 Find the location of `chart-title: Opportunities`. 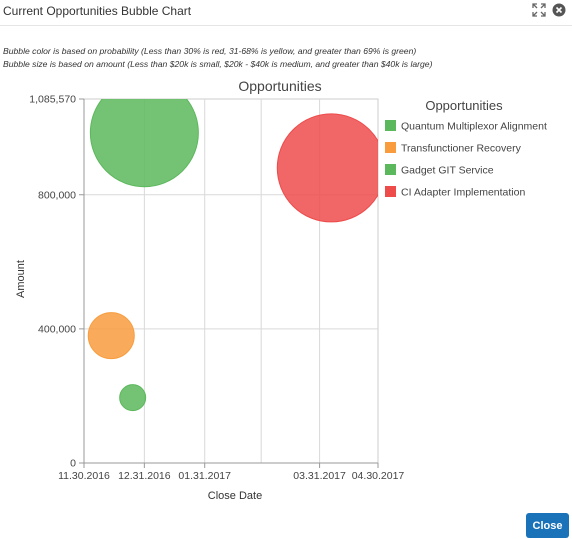

chart-title: Opportunities is located at coordinates (279, 86).